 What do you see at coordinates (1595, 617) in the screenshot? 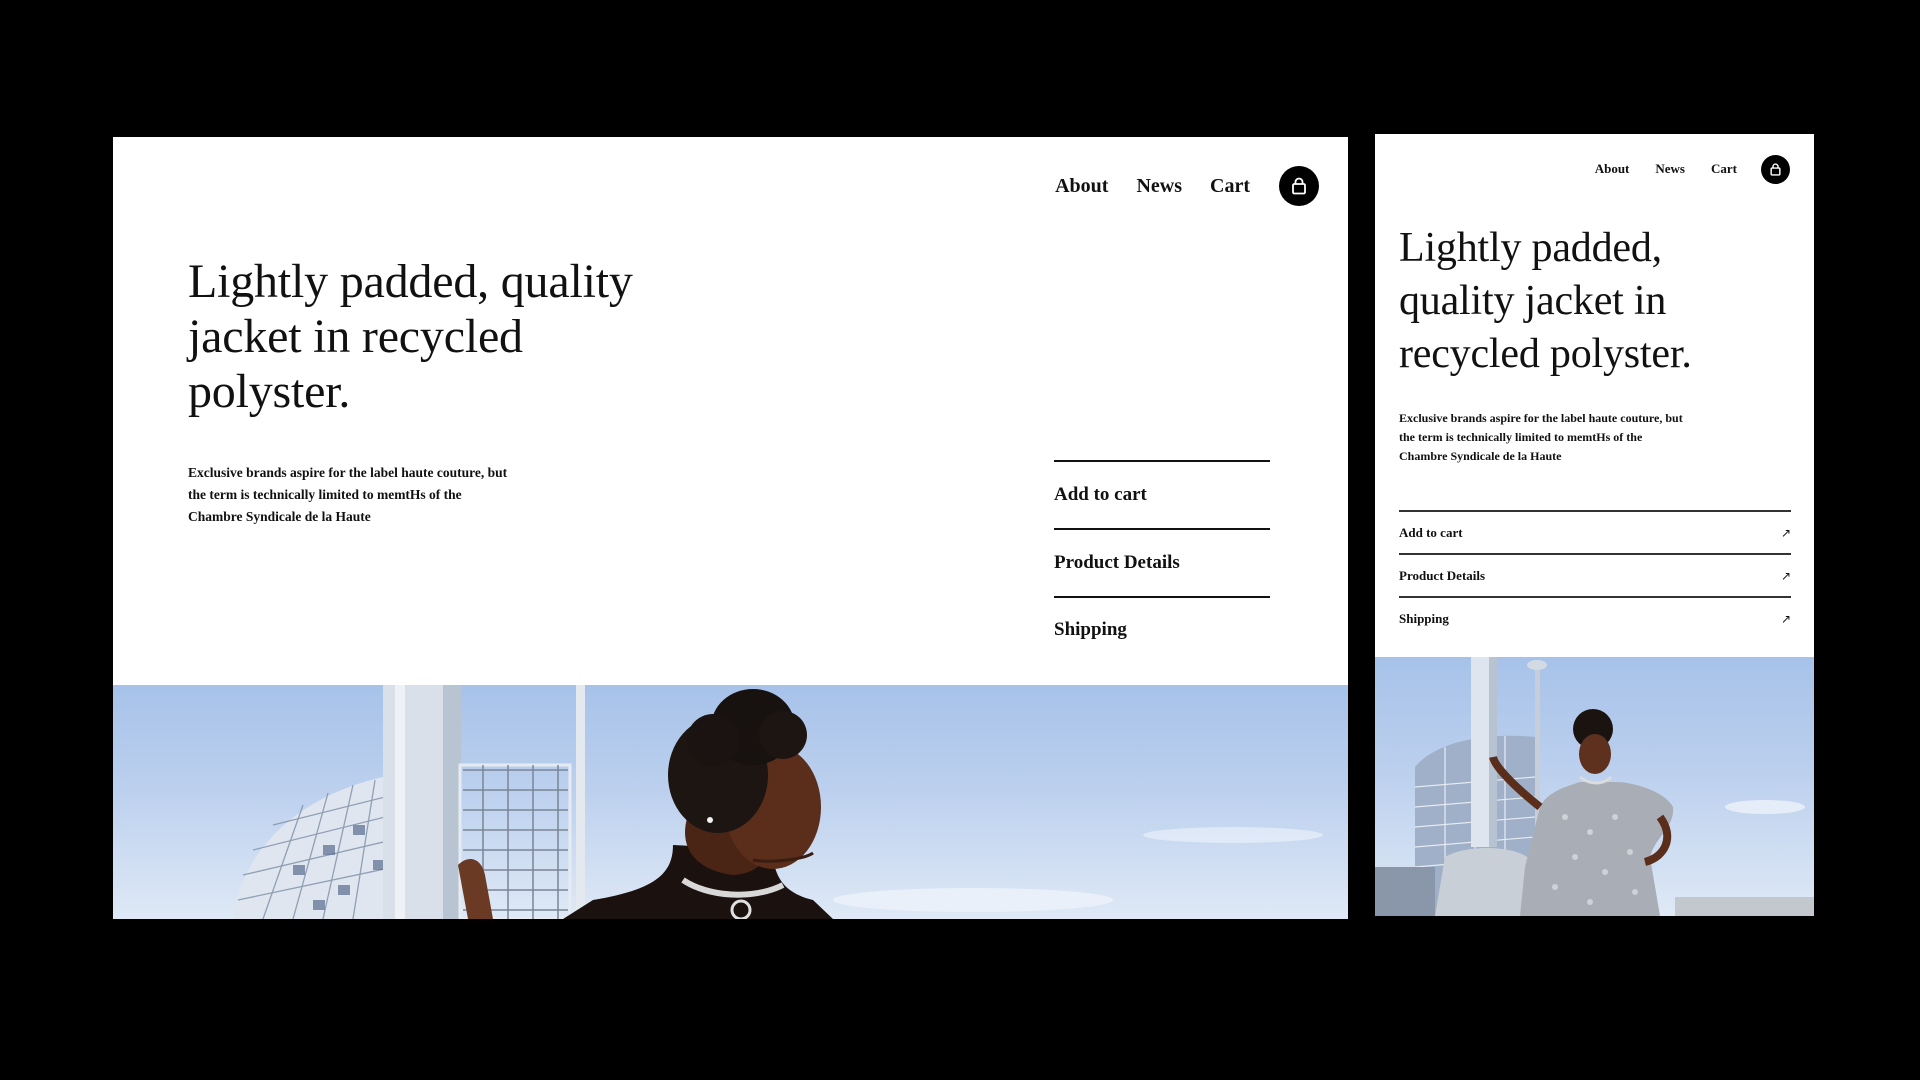
I see `accordion-shipping: Shipping ↗` at bounding box center [1595, 617].